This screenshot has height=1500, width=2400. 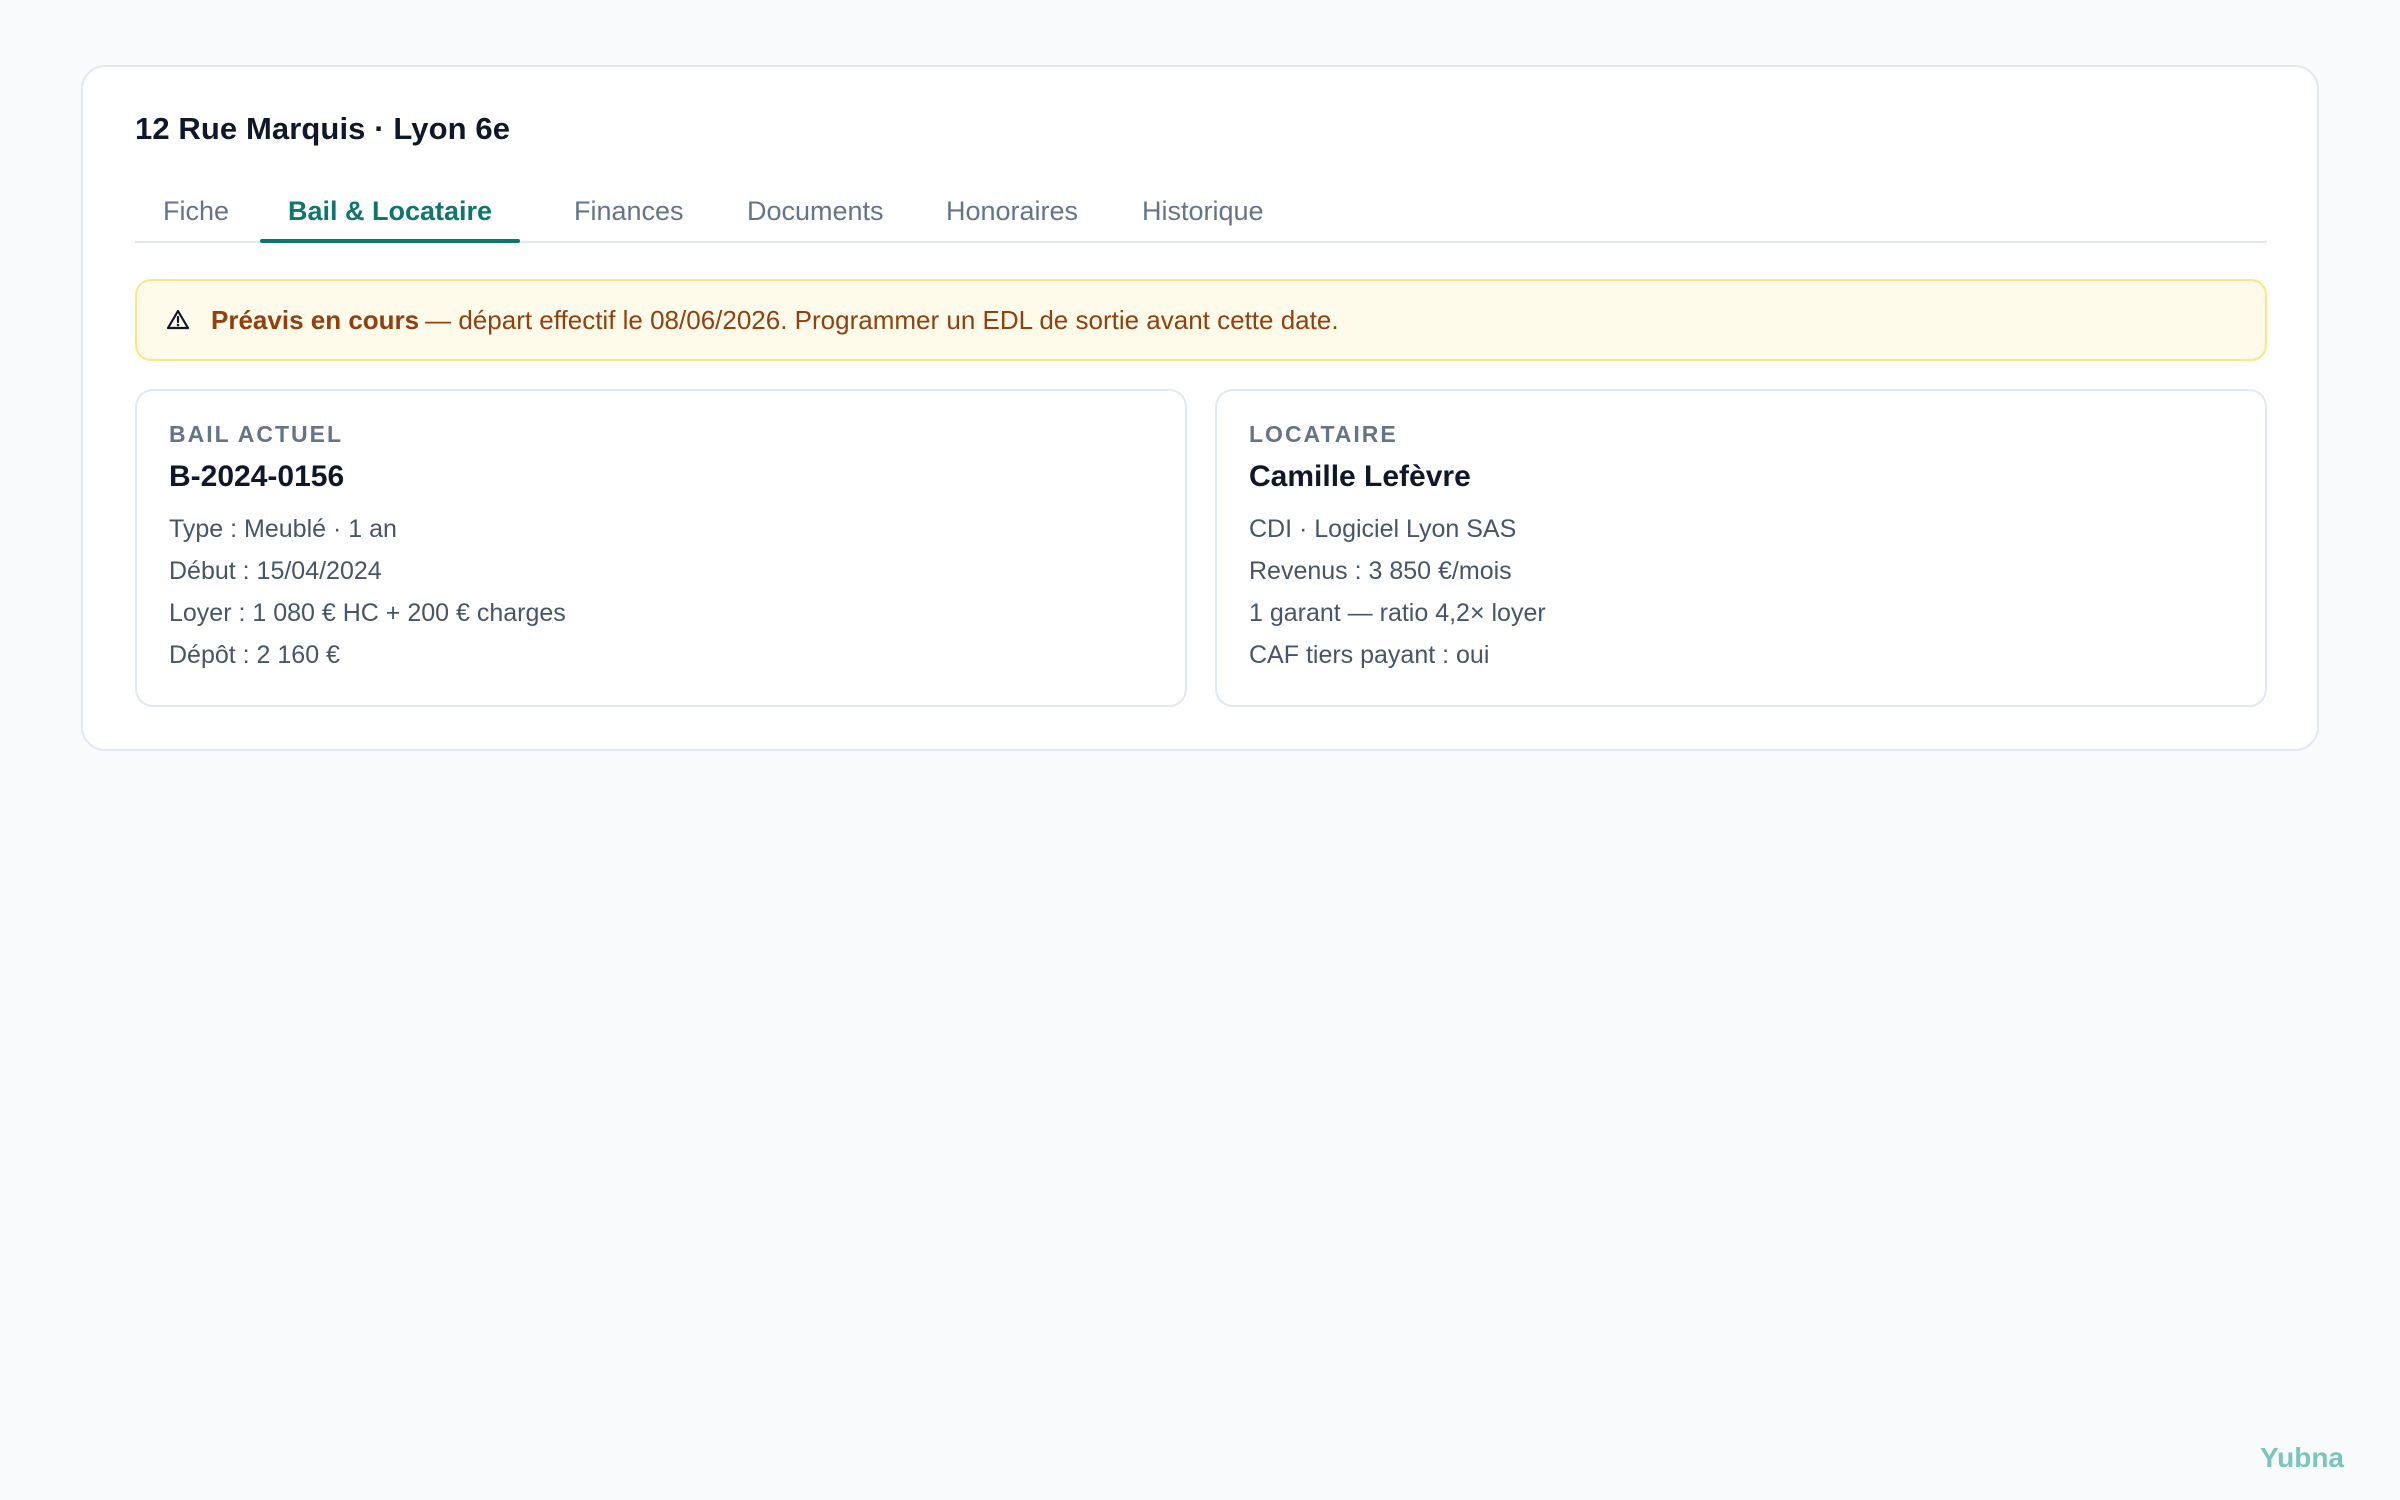 I want to click on tenant-employment: CDI · Logiciel Lyon SAS, so click(x=1383, y=529).